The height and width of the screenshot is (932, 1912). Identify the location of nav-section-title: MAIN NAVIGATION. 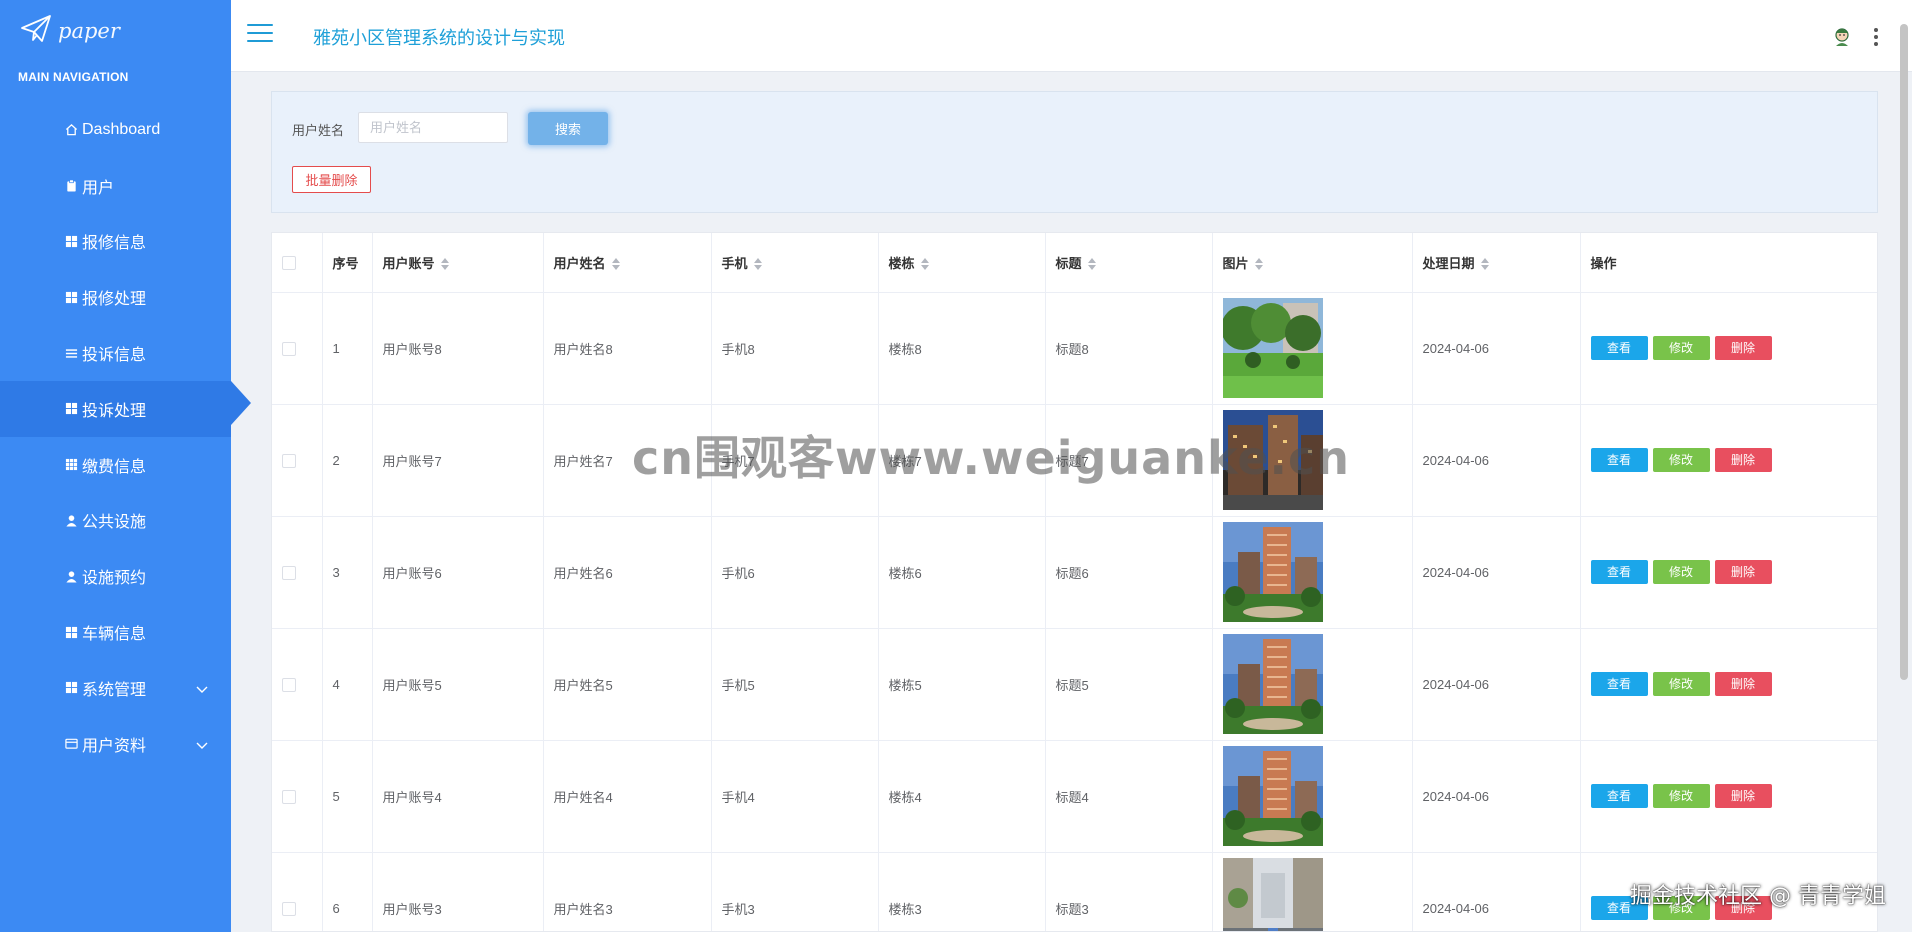
(73, 77).